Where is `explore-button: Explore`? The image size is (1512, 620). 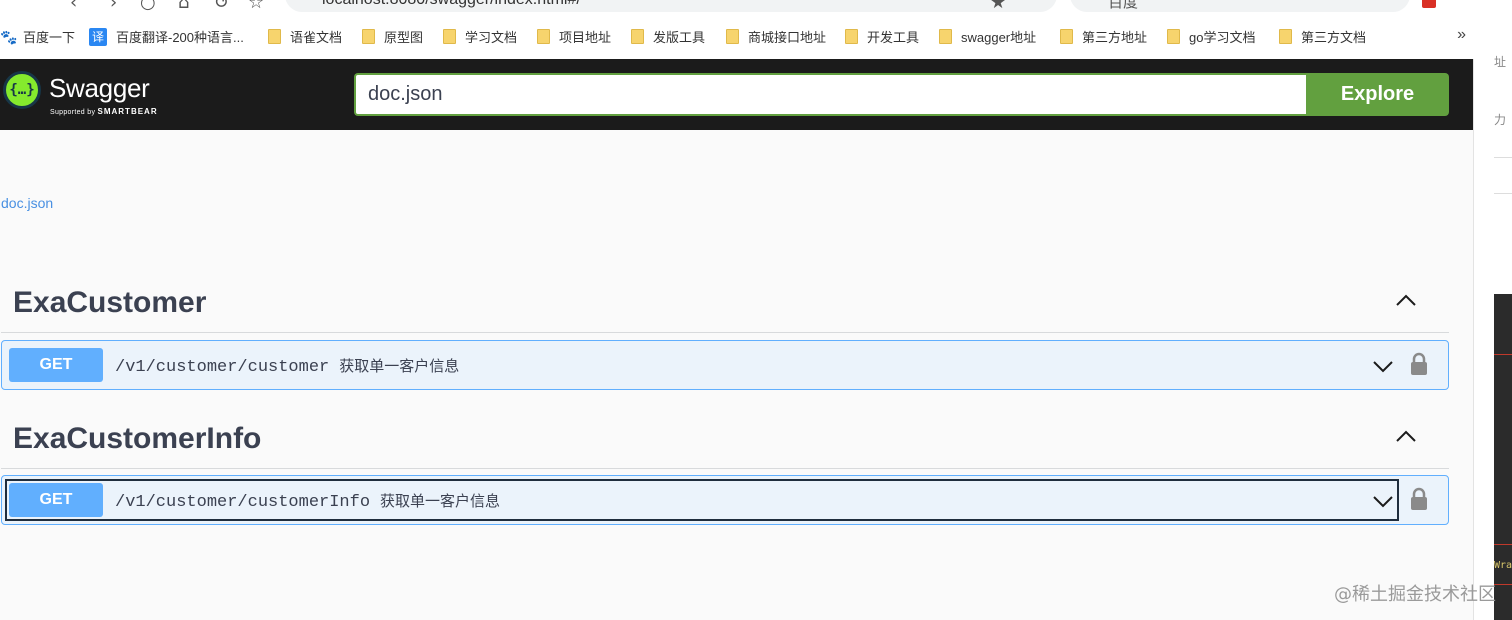 explore-button: Explore is located at coordinates (1377, 94).